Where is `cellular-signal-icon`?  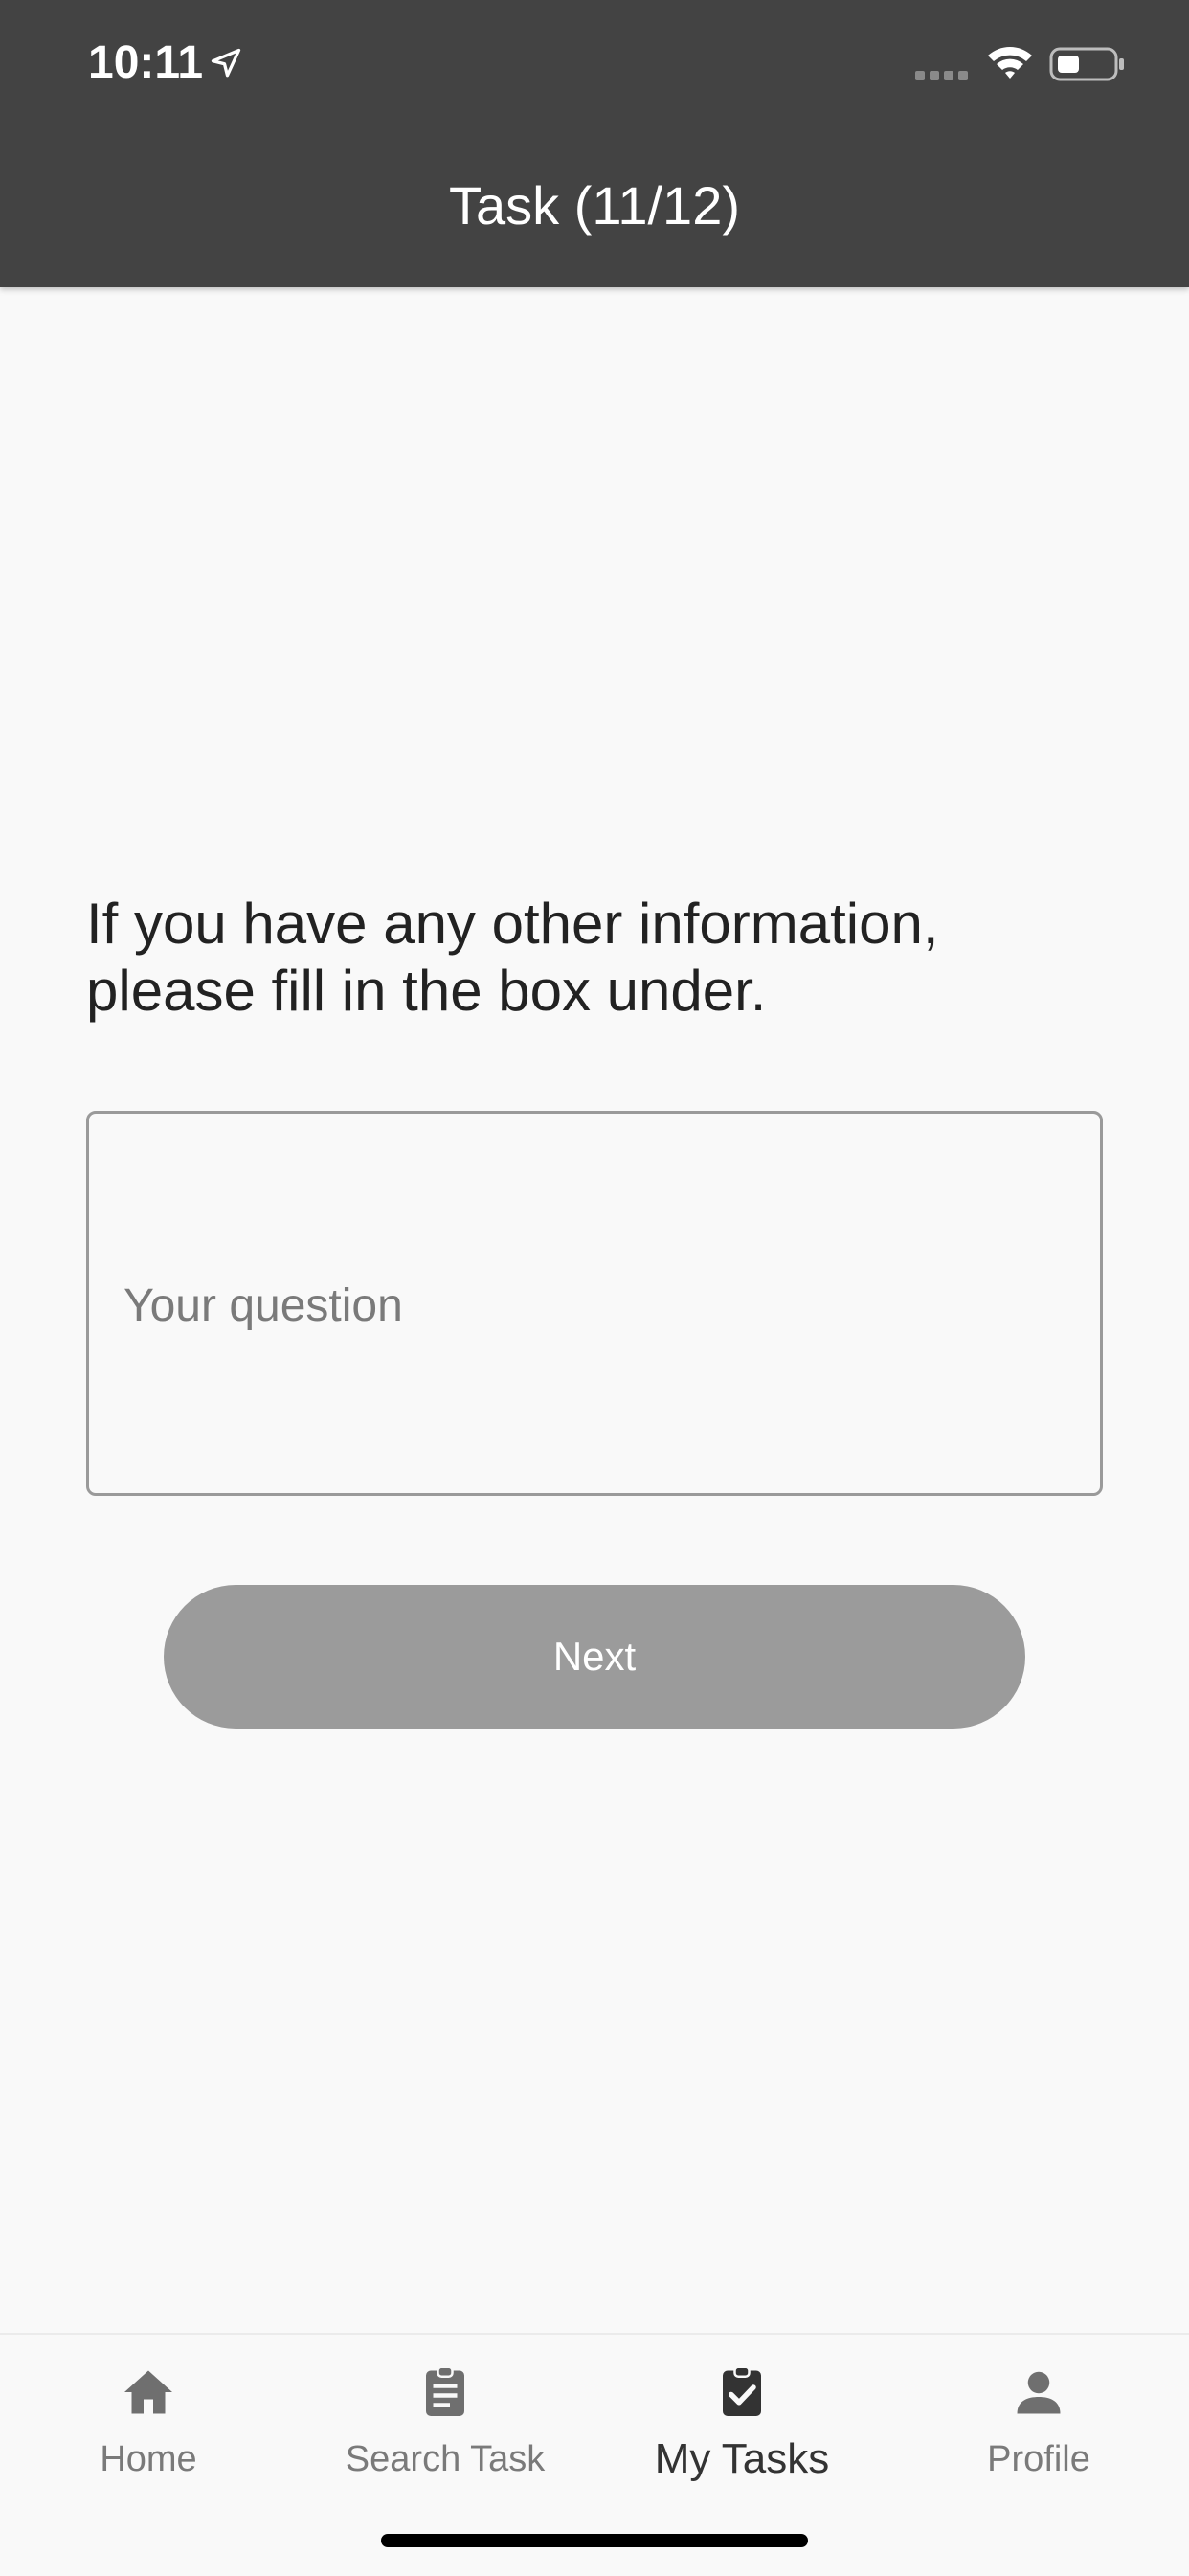 cellular-signal-icon is located at coordinates (941, 75).